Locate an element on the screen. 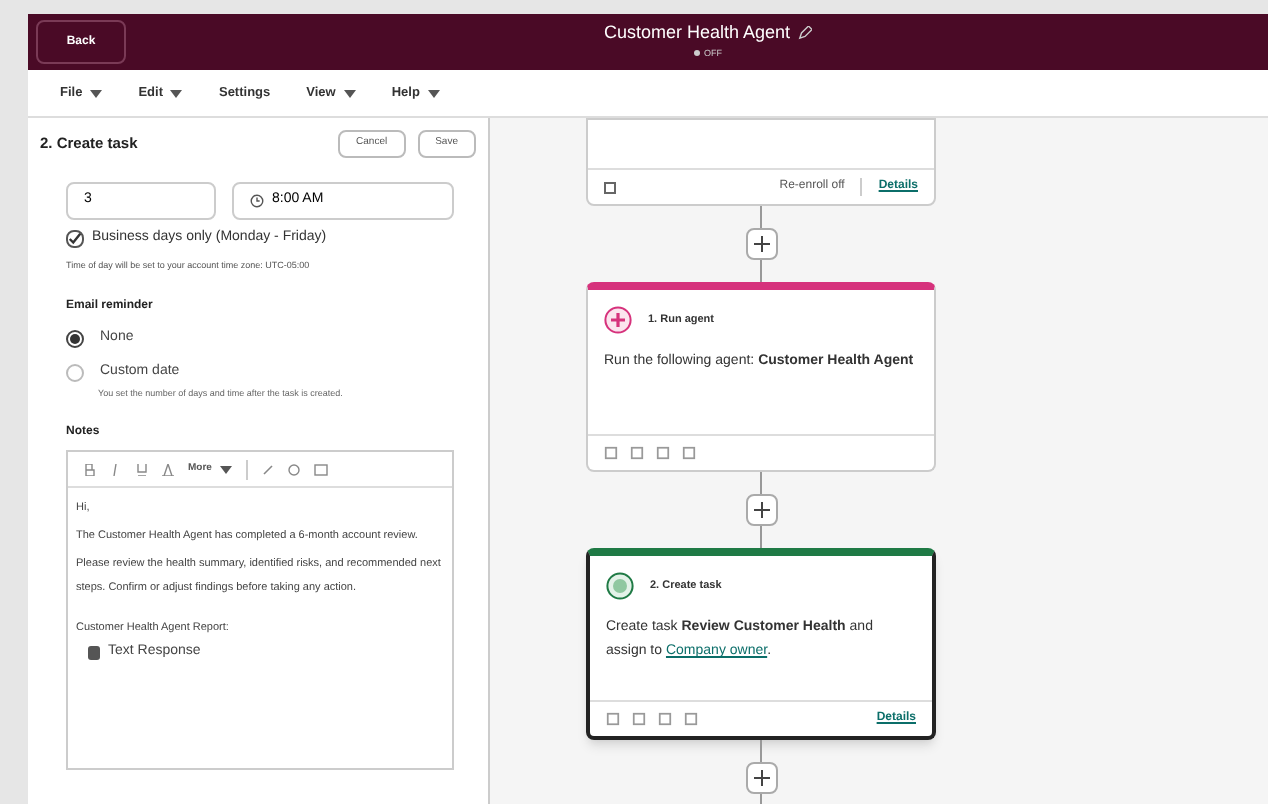  clock-icon is located at coordinates (257, 201).